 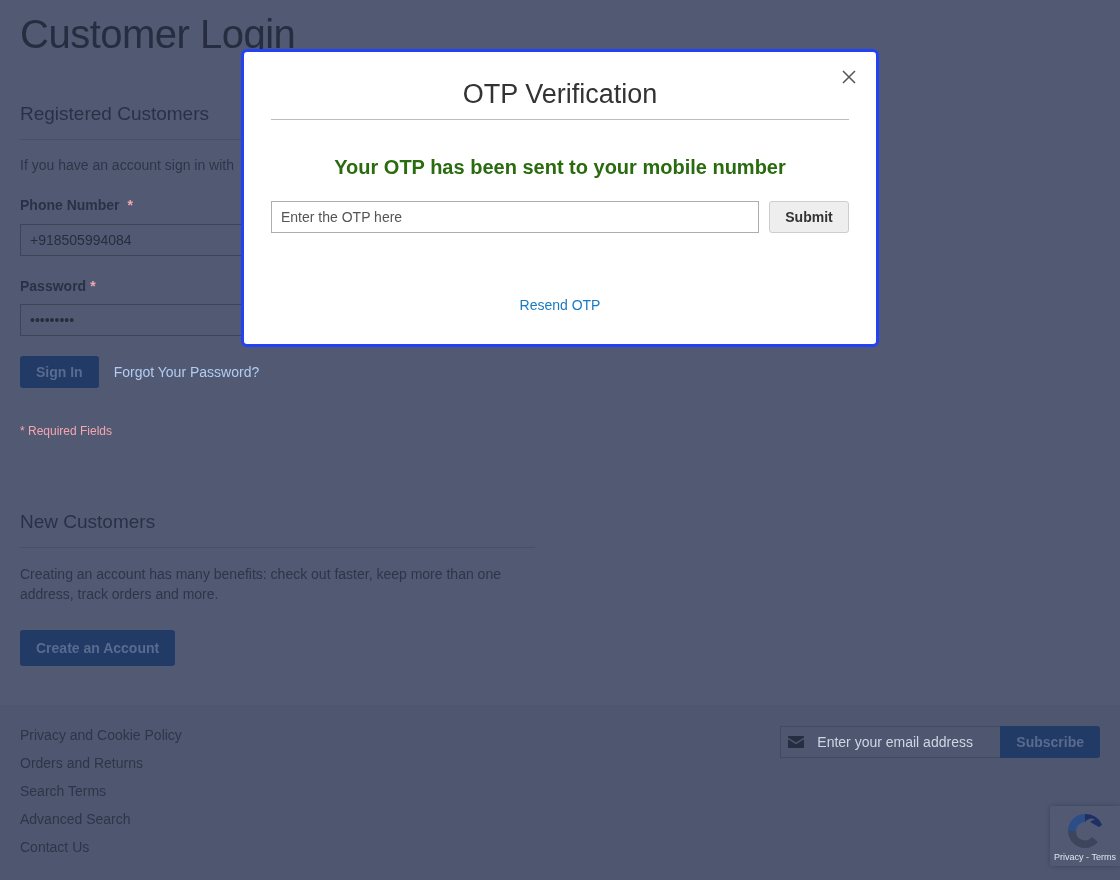 I want to click on submit-button: Submit, so click(x=809, y=217).